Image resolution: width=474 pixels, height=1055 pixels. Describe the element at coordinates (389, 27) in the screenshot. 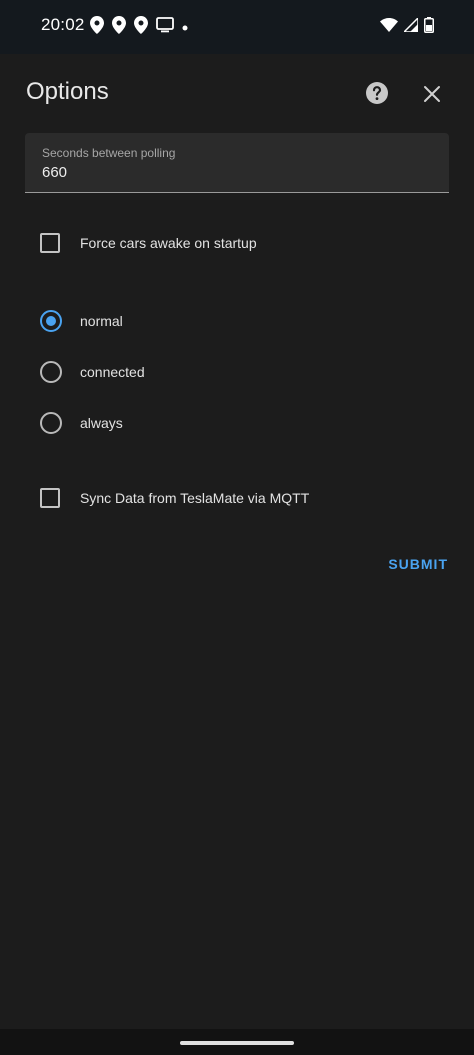

I see `wifi-icon` at that location.